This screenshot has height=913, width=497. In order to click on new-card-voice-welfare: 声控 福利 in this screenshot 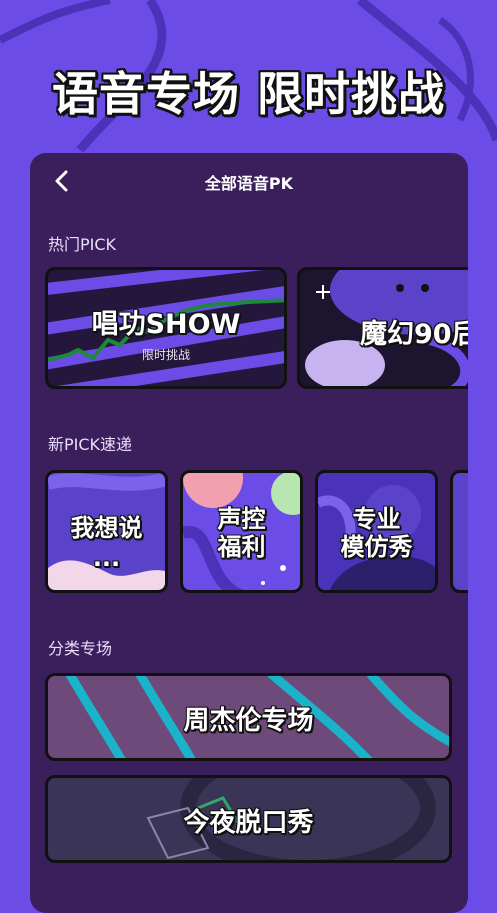, I will do `click(241, 531)`.